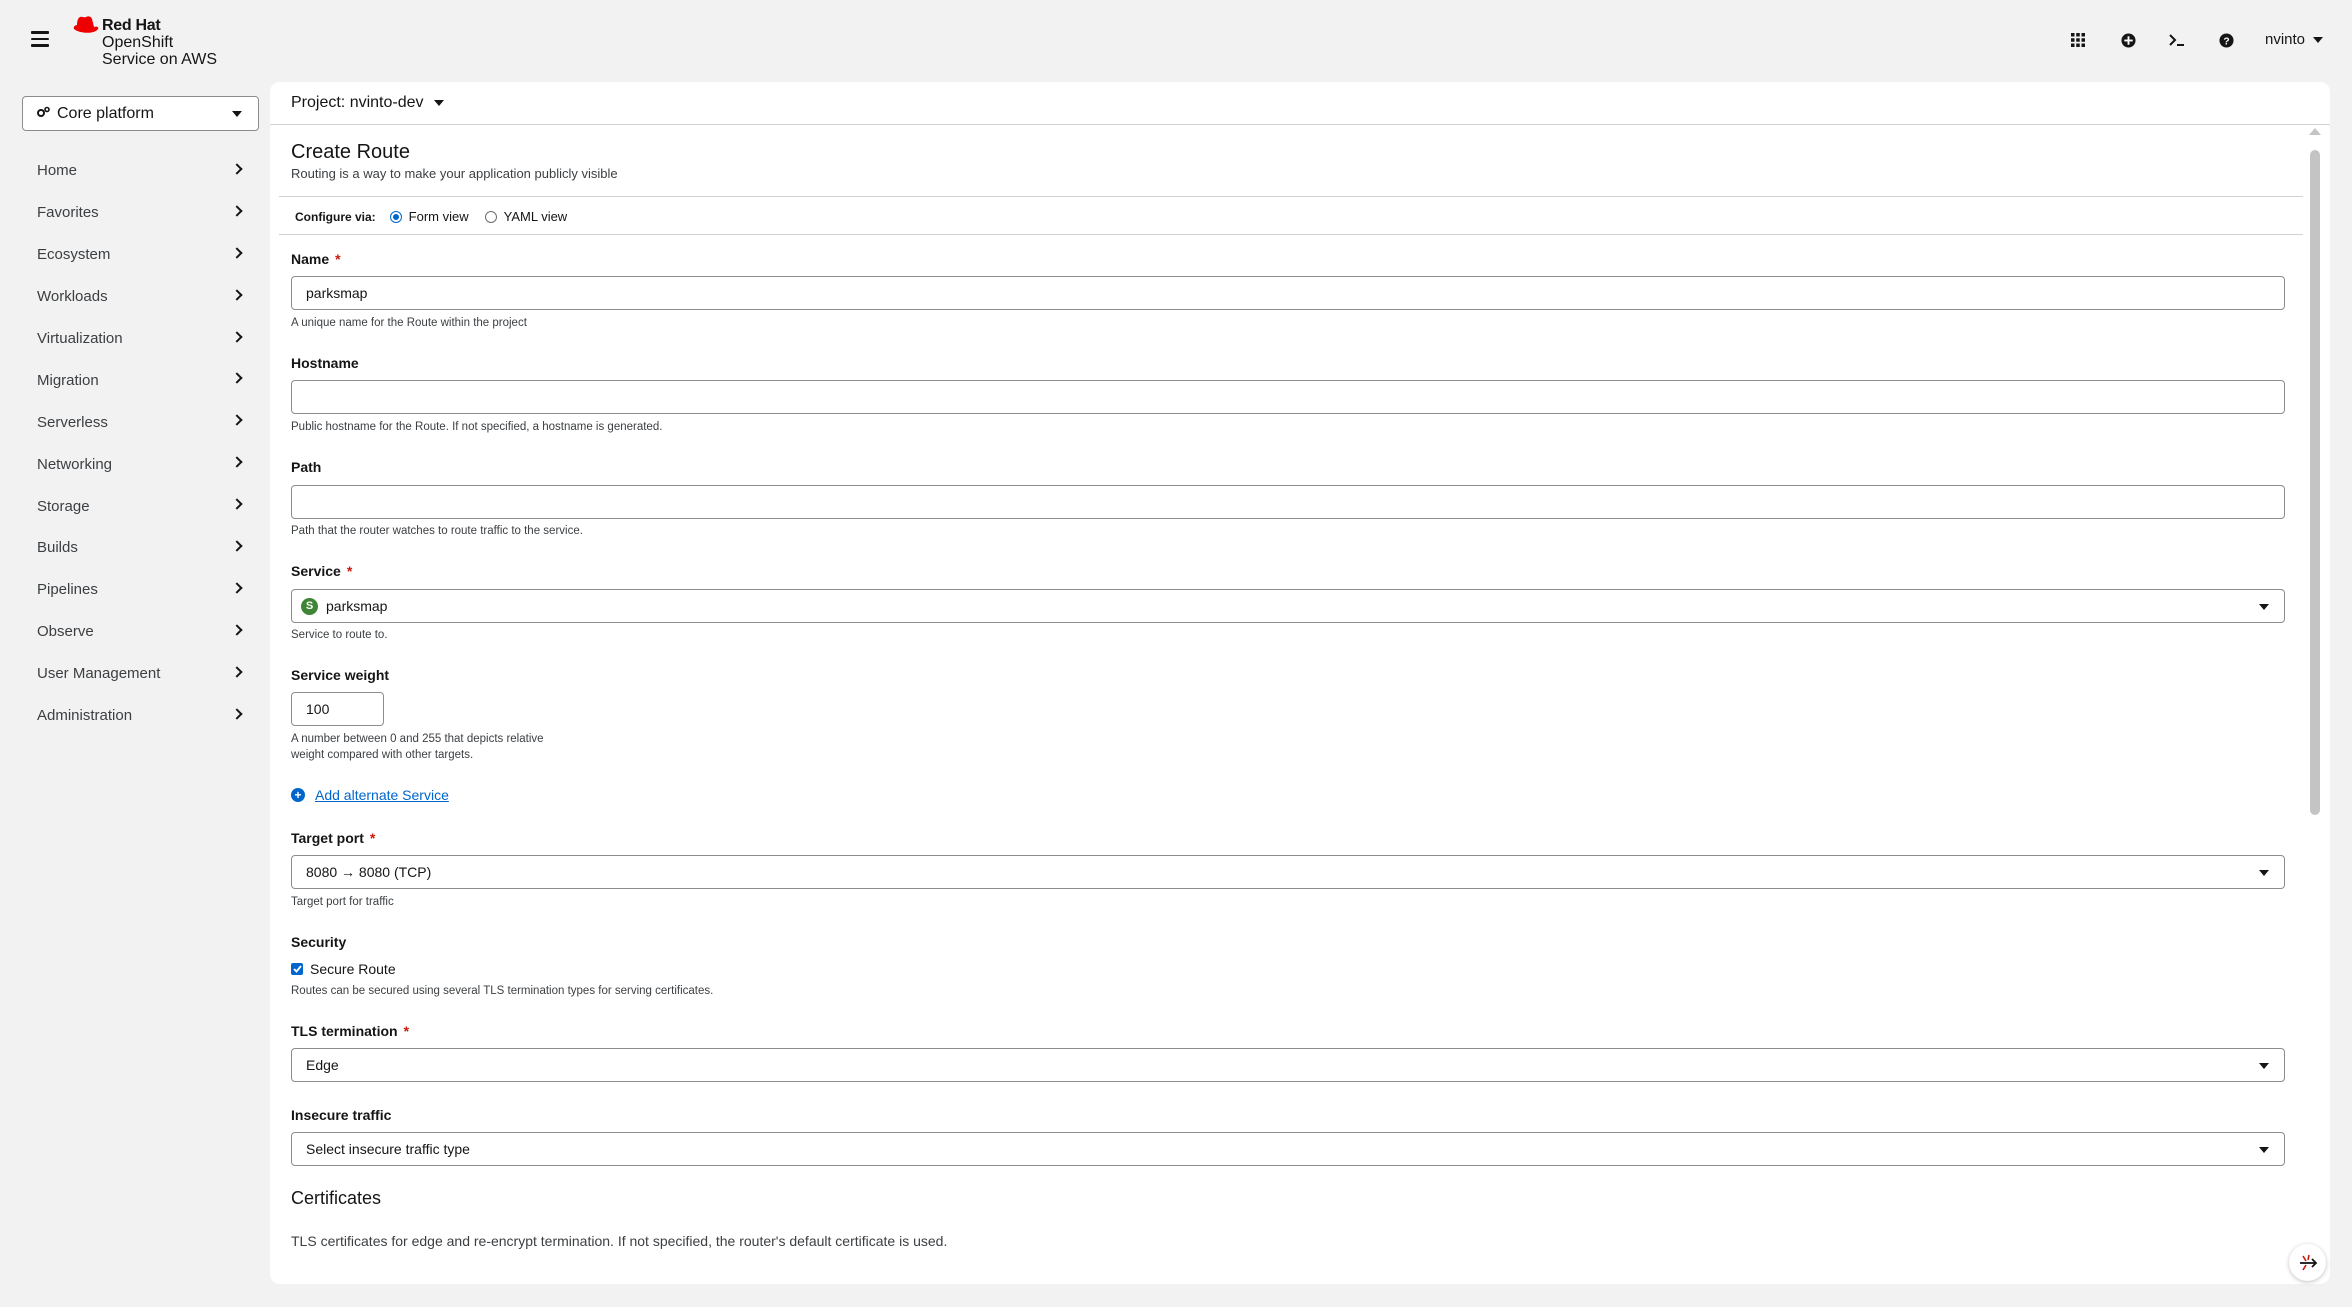 This screenshot has width=2352, height=1307. What do you see at coordinates (369, 872) in the screenshot?
I see `target-port-value: 8080 → 8080 (TCP)` at bounding box center [369, 872].